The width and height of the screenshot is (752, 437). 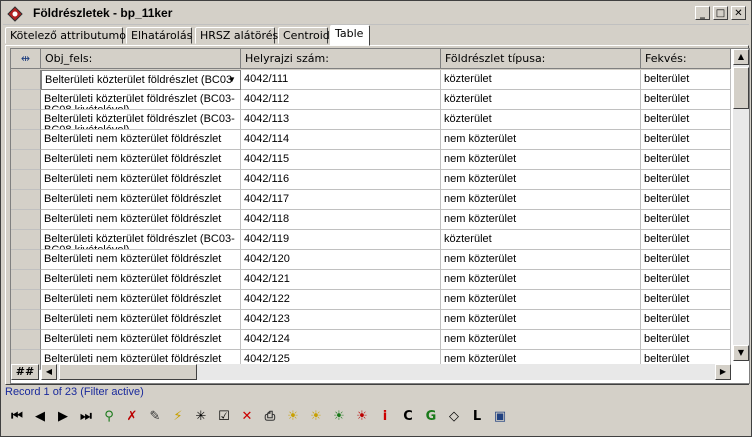 I want to click on delete-button: ✕, so click(x=247, y=417).